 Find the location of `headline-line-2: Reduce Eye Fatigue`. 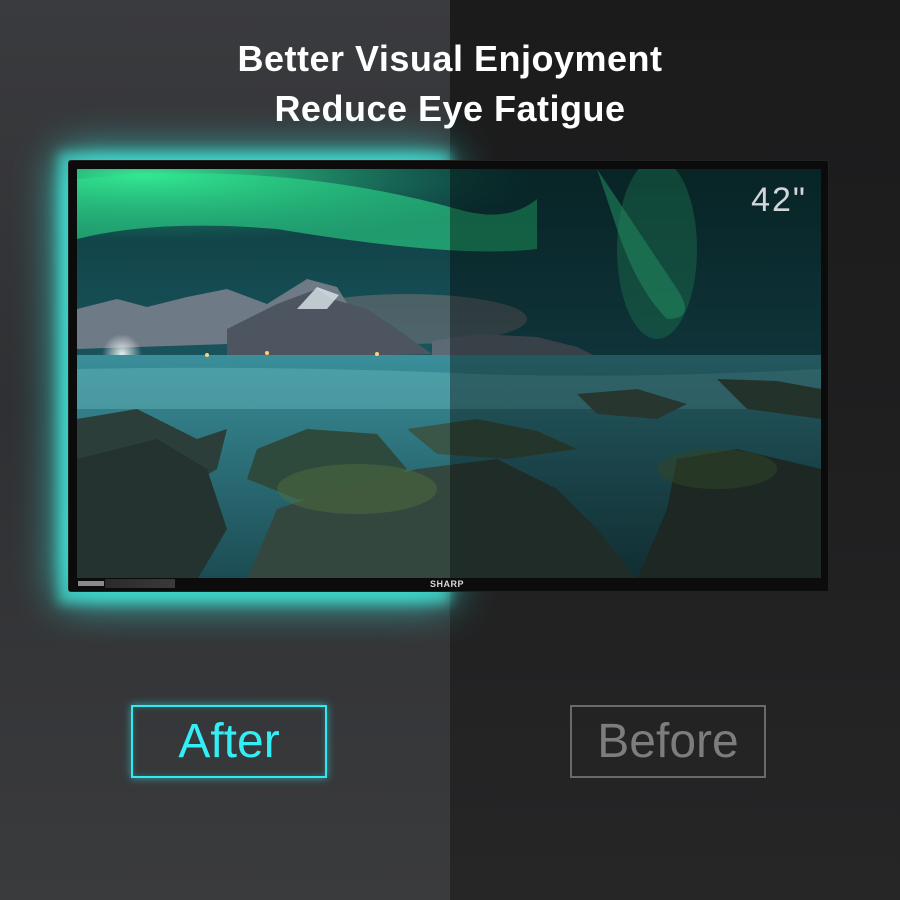

headline-line-2: Reduce Eye Fatigue is located at coordinates (450, 108).